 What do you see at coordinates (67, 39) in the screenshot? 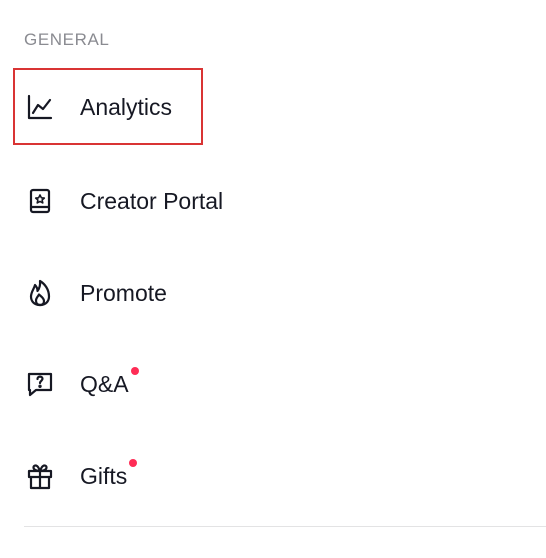
I see `section-header-general: GENERAL` at bounding box center [67, 39].